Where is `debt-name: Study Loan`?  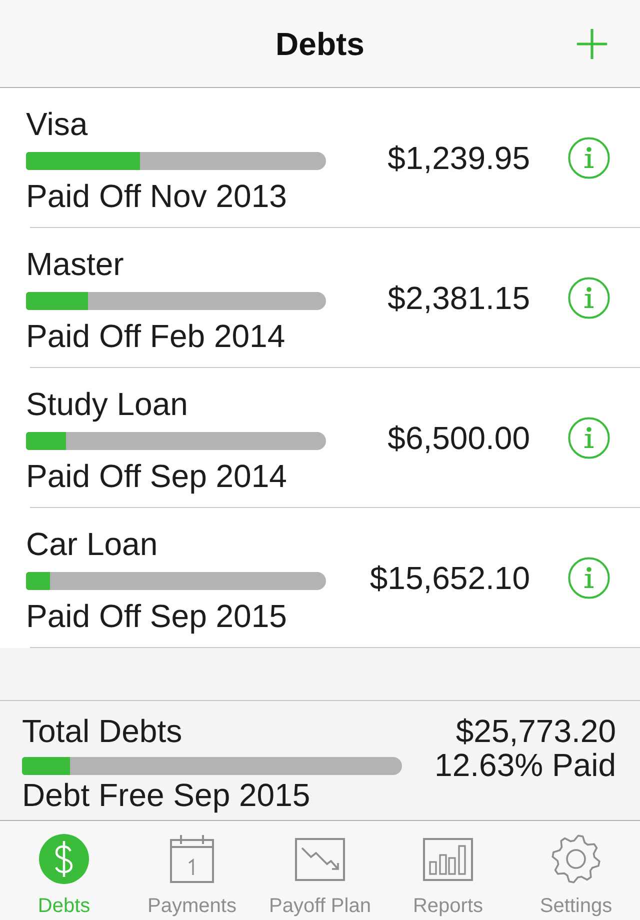 debt-name: Study Loan is located at coordinates (107, 404).